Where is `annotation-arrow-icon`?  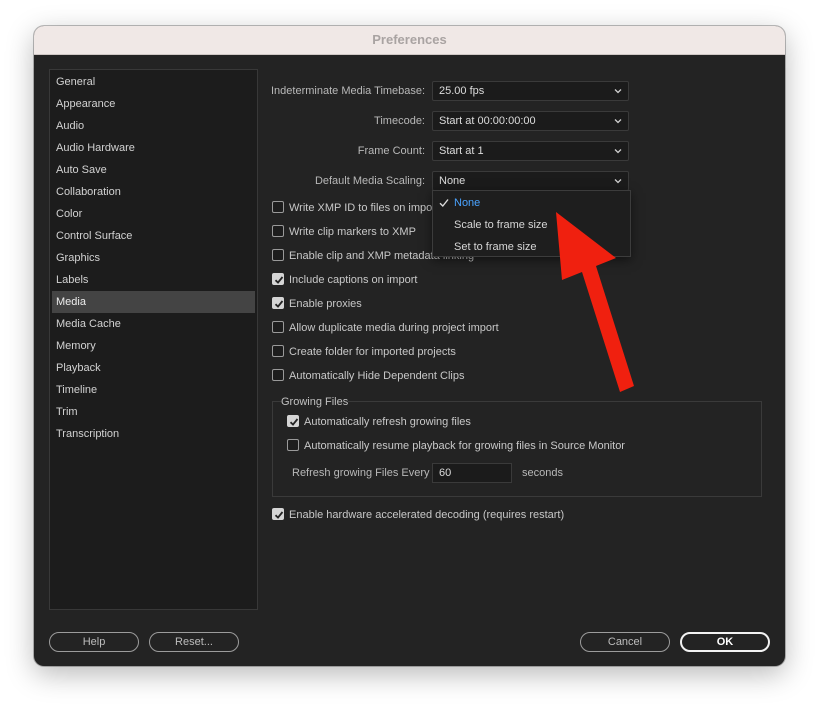
annotation-arrow-icon is located at coordinates (595, 302).